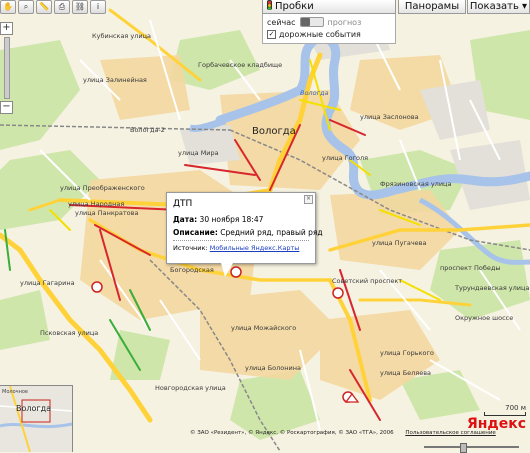  What do you see at coordinates (269, 5) in the screenshot?
I see `traffic-light-icon` at bounding box center [269, 5].